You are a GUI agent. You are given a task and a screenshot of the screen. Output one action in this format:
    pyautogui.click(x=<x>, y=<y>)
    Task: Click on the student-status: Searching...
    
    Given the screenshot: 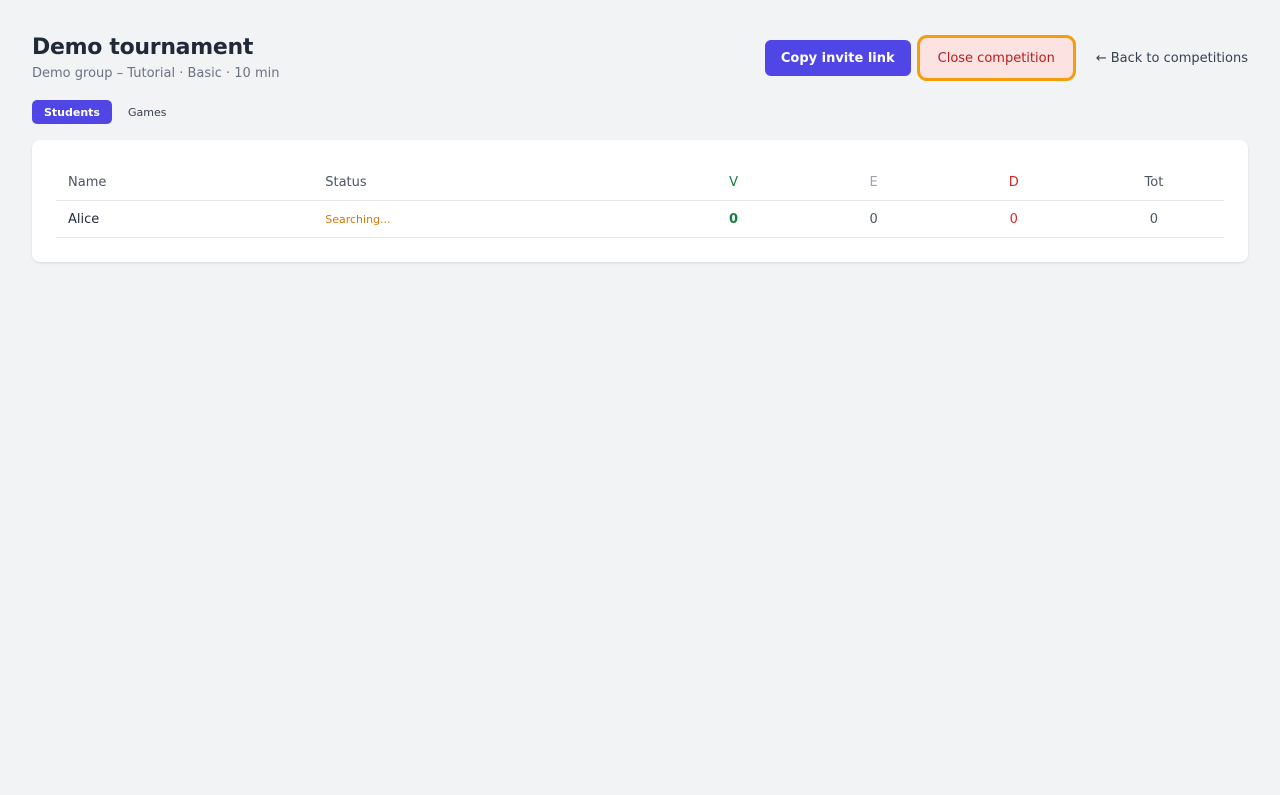 What is the action you would take?
    pyautogui.click(x=488, y=219)
    